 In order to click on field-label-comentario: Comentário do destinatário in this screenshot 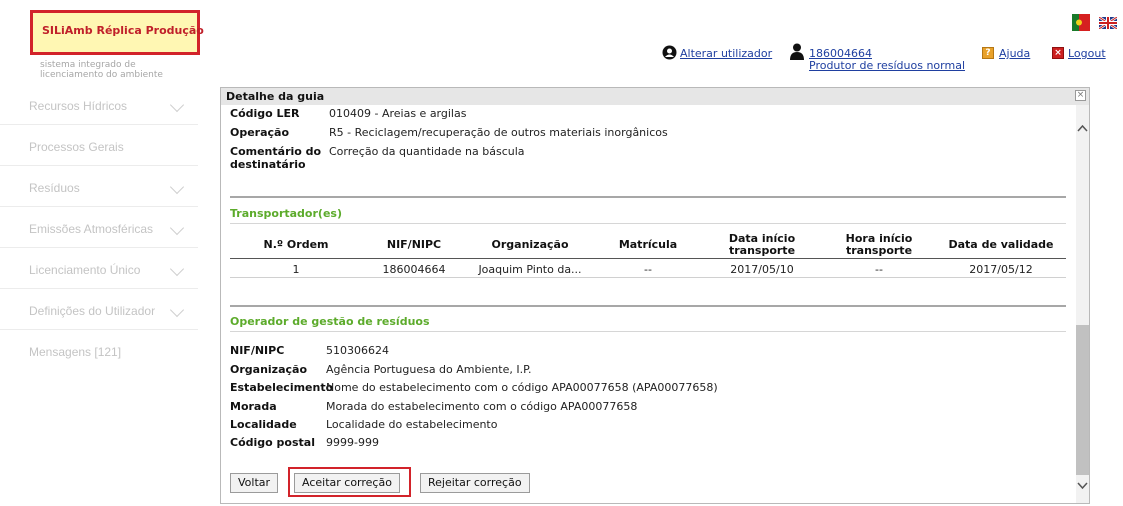, I will do `click(275, 158)`.